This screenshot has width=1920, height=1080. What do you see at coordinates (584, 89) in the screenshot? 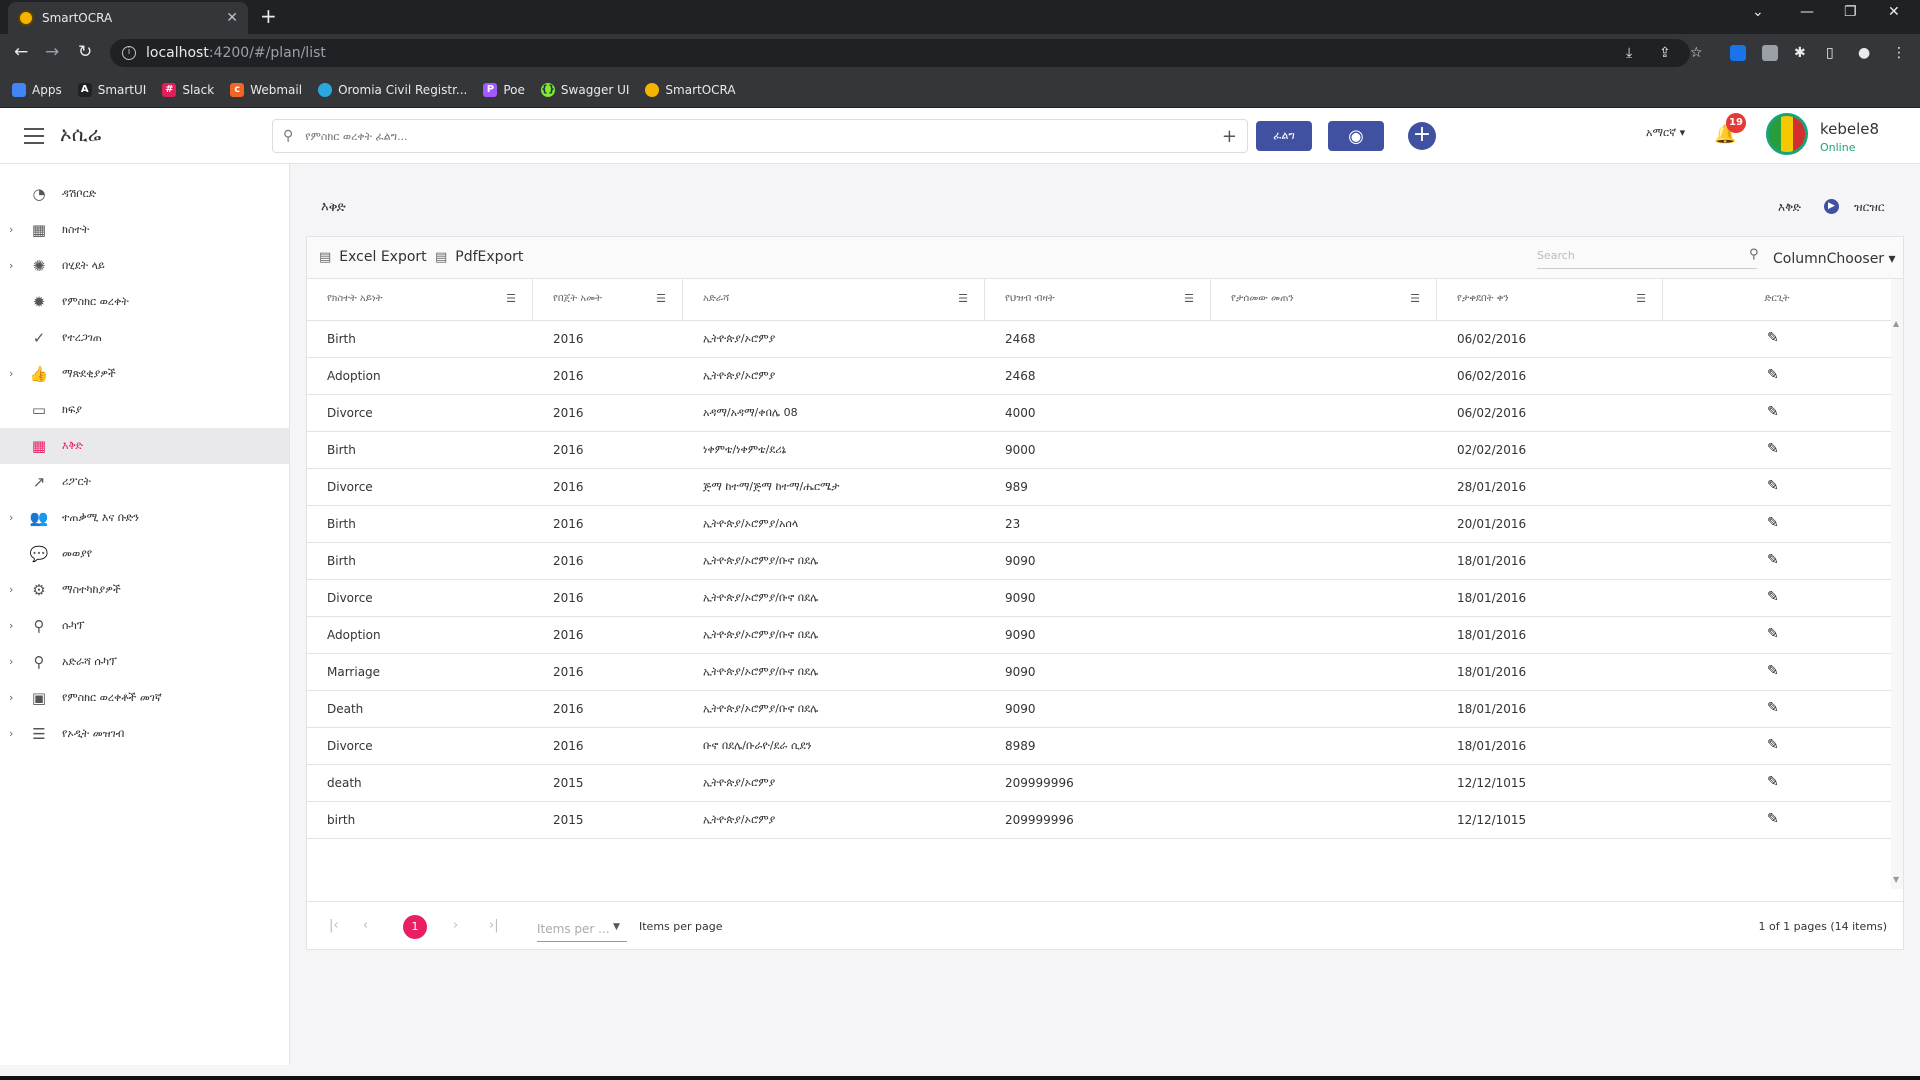
I see `bookmark-swagger: {} Swagger UI` at bounding box center [584, 89].